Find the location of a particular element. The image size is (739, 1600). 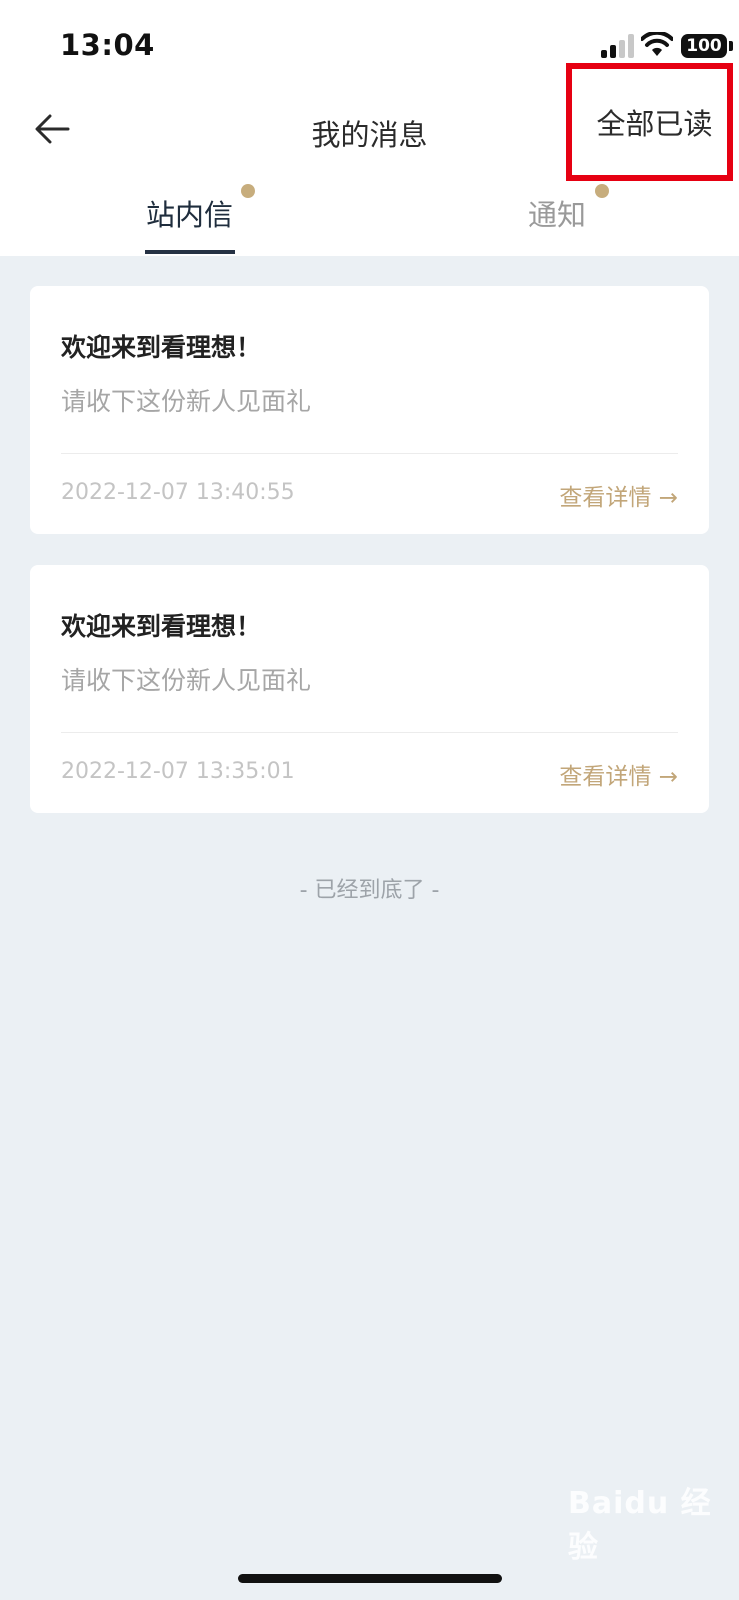

baidu-watermark: Baidu 经验 is located at coordinates (640, 1525).